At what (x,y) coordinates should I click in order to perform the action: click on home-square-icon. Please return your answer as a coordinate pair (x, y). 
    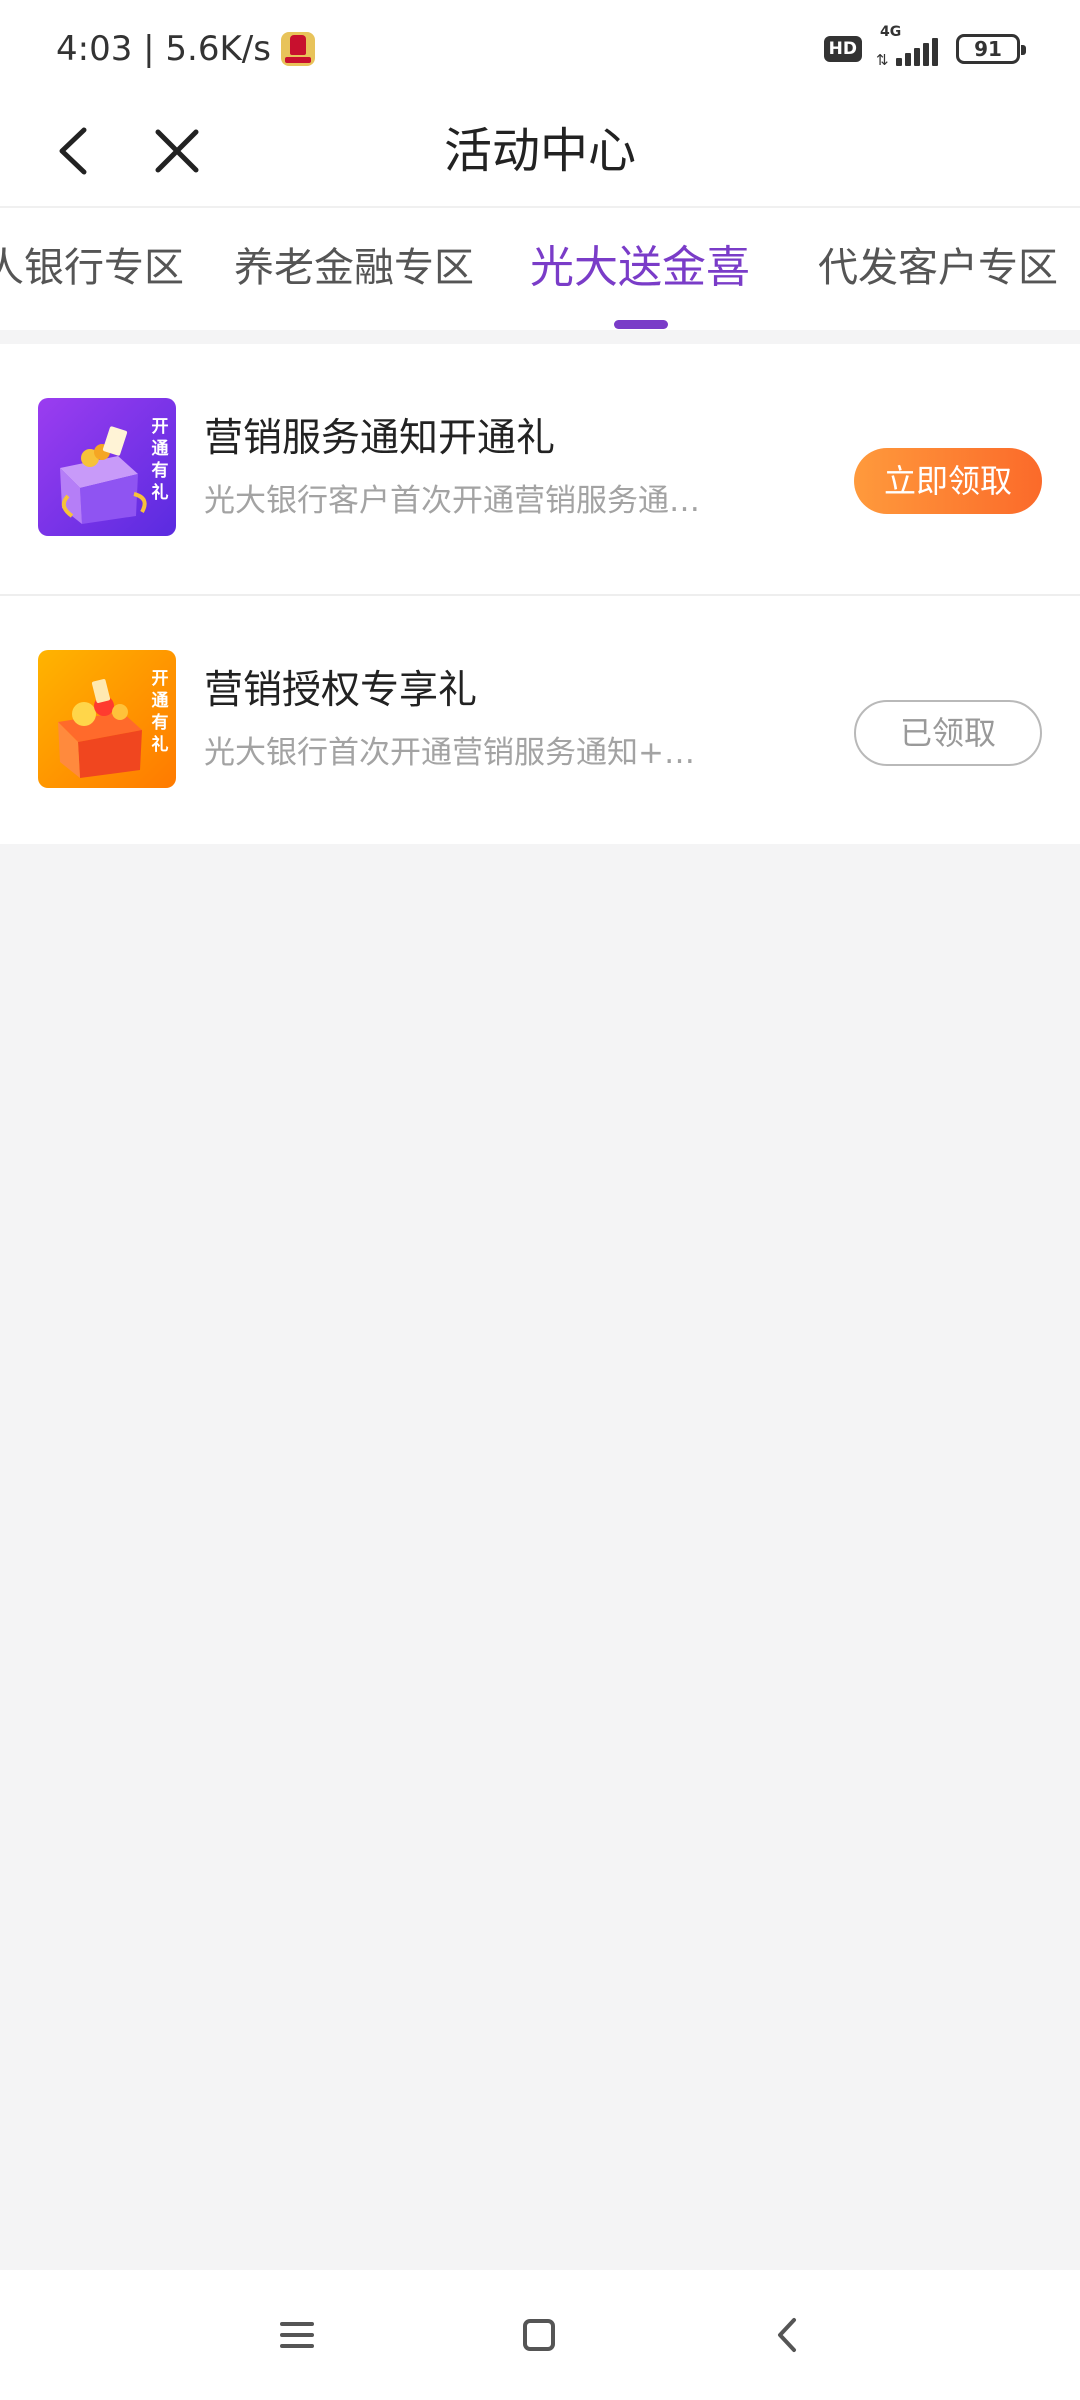
    Looking at the image, I should click on (539, 2335).